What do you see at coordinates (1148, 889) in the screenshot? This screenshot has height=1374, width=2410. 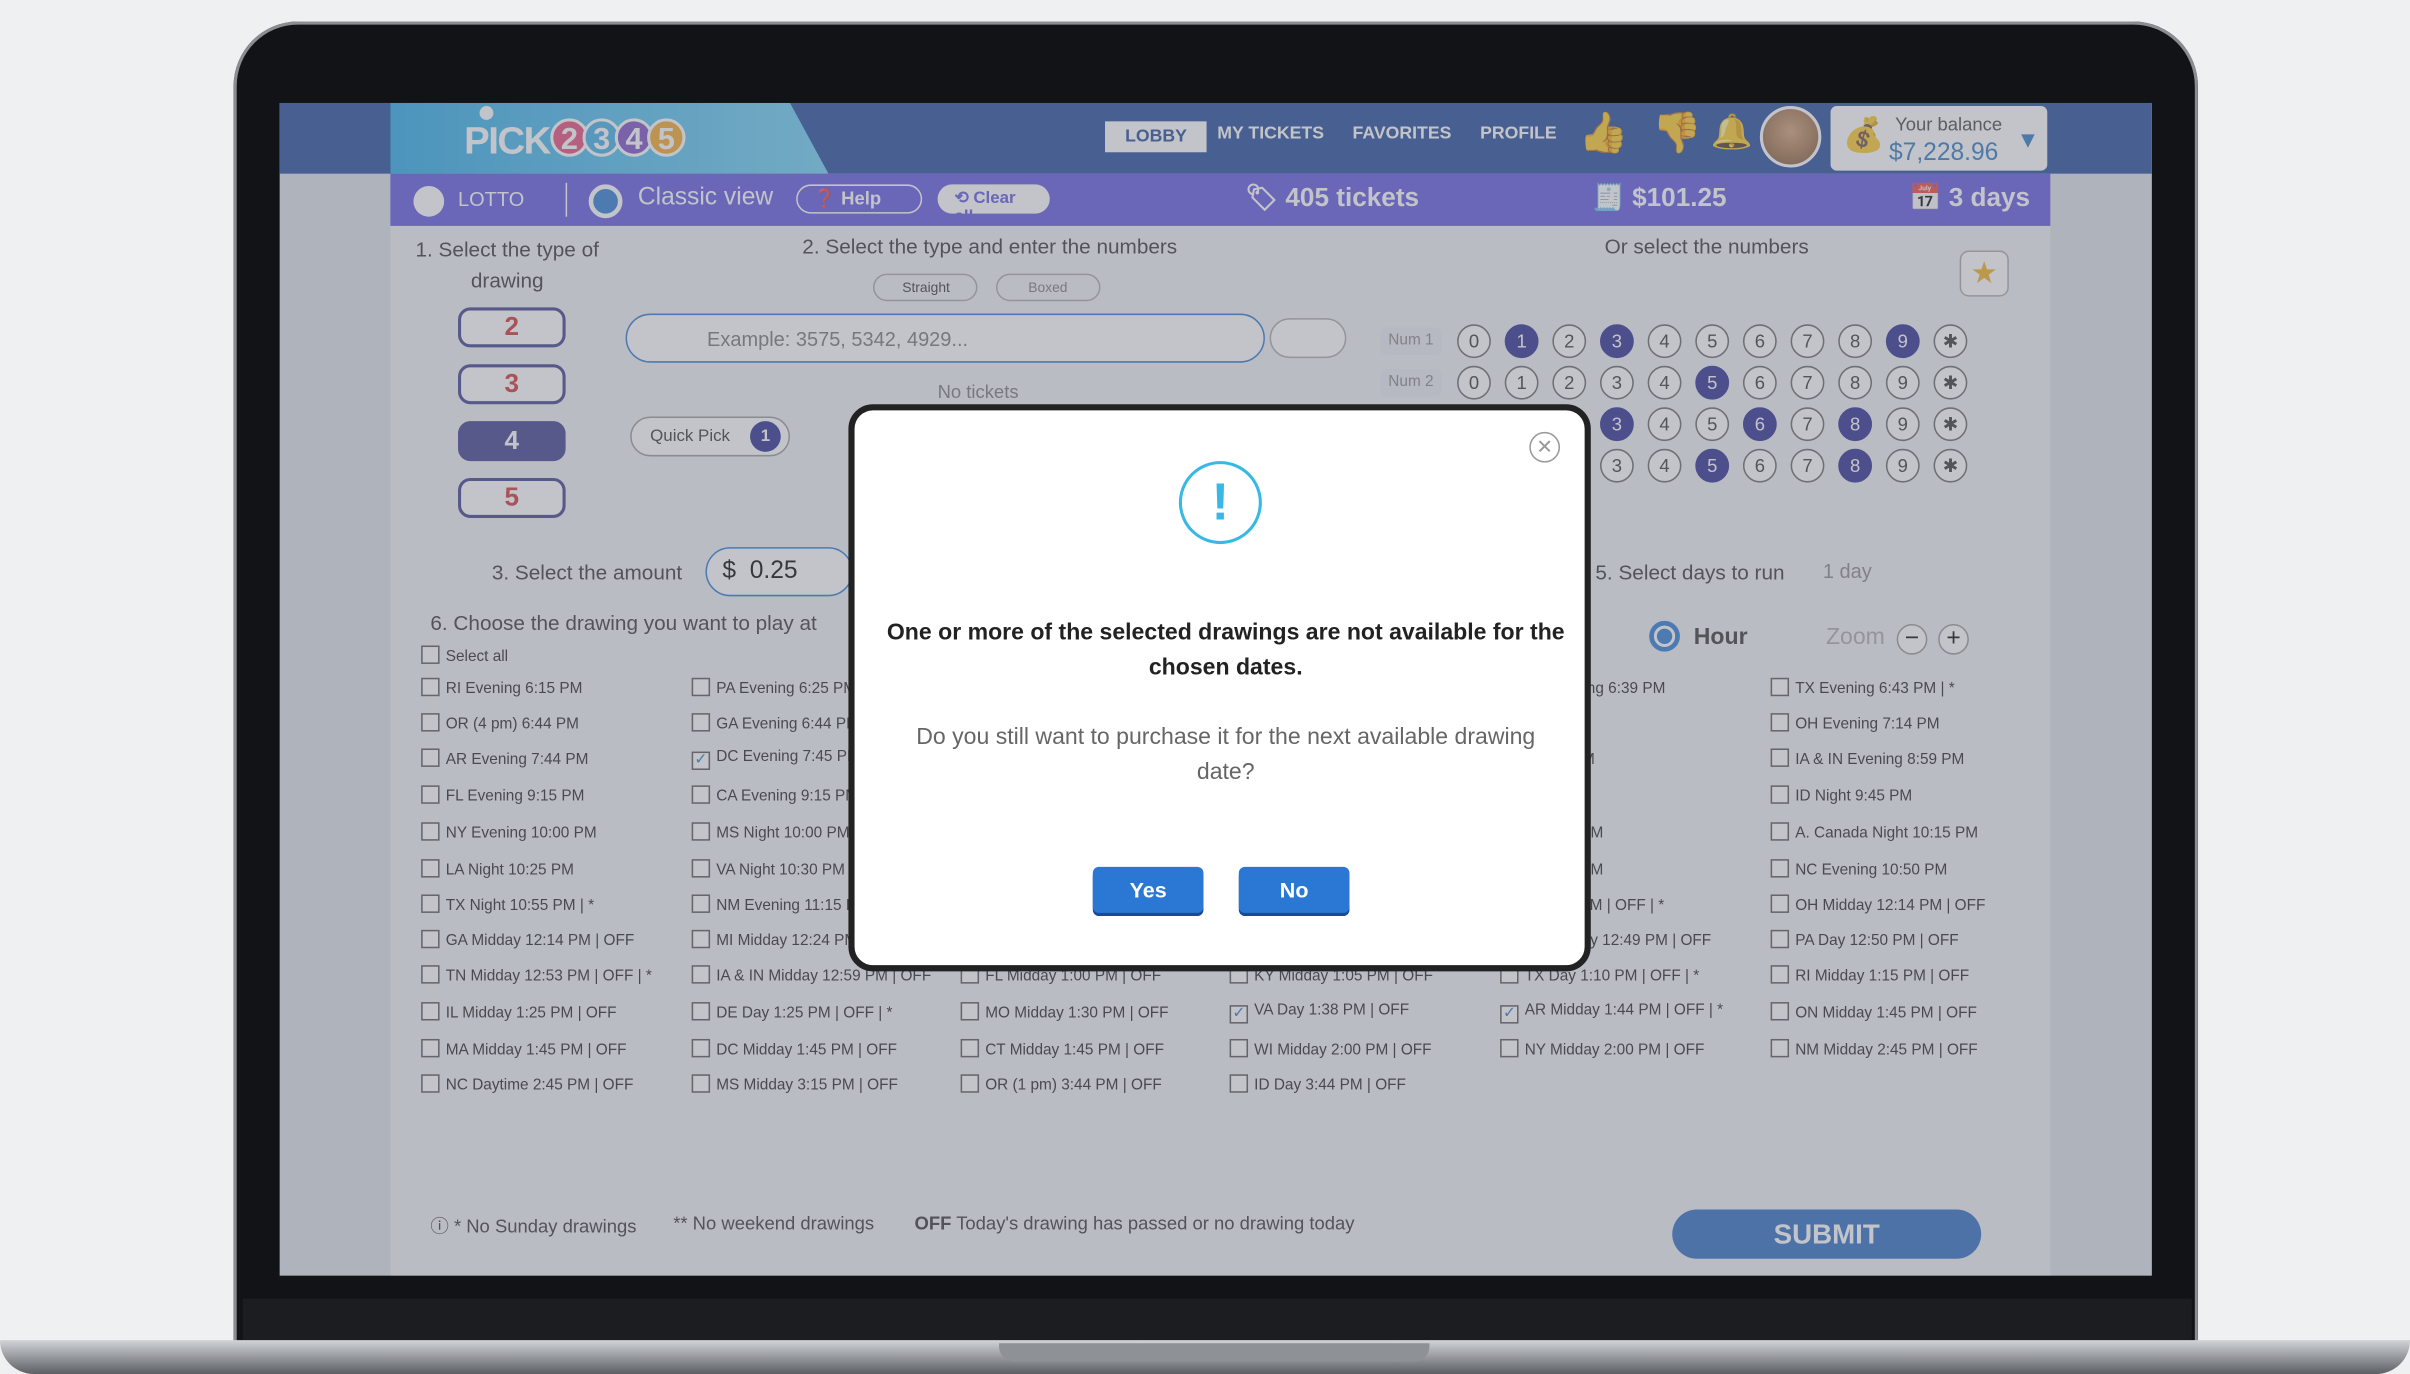 I see `yes-button: Yes` at bounding box center [1148, 889].